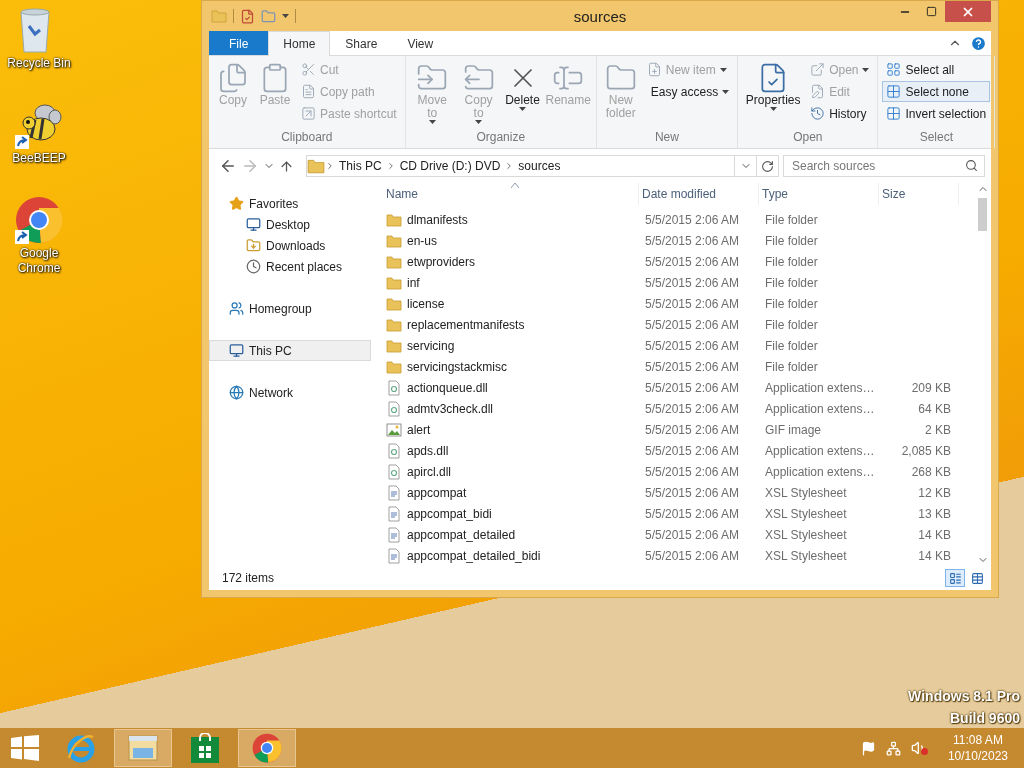  I want to click on breadcrumb: CD Drive (D:) DVD, so click(450, 166).